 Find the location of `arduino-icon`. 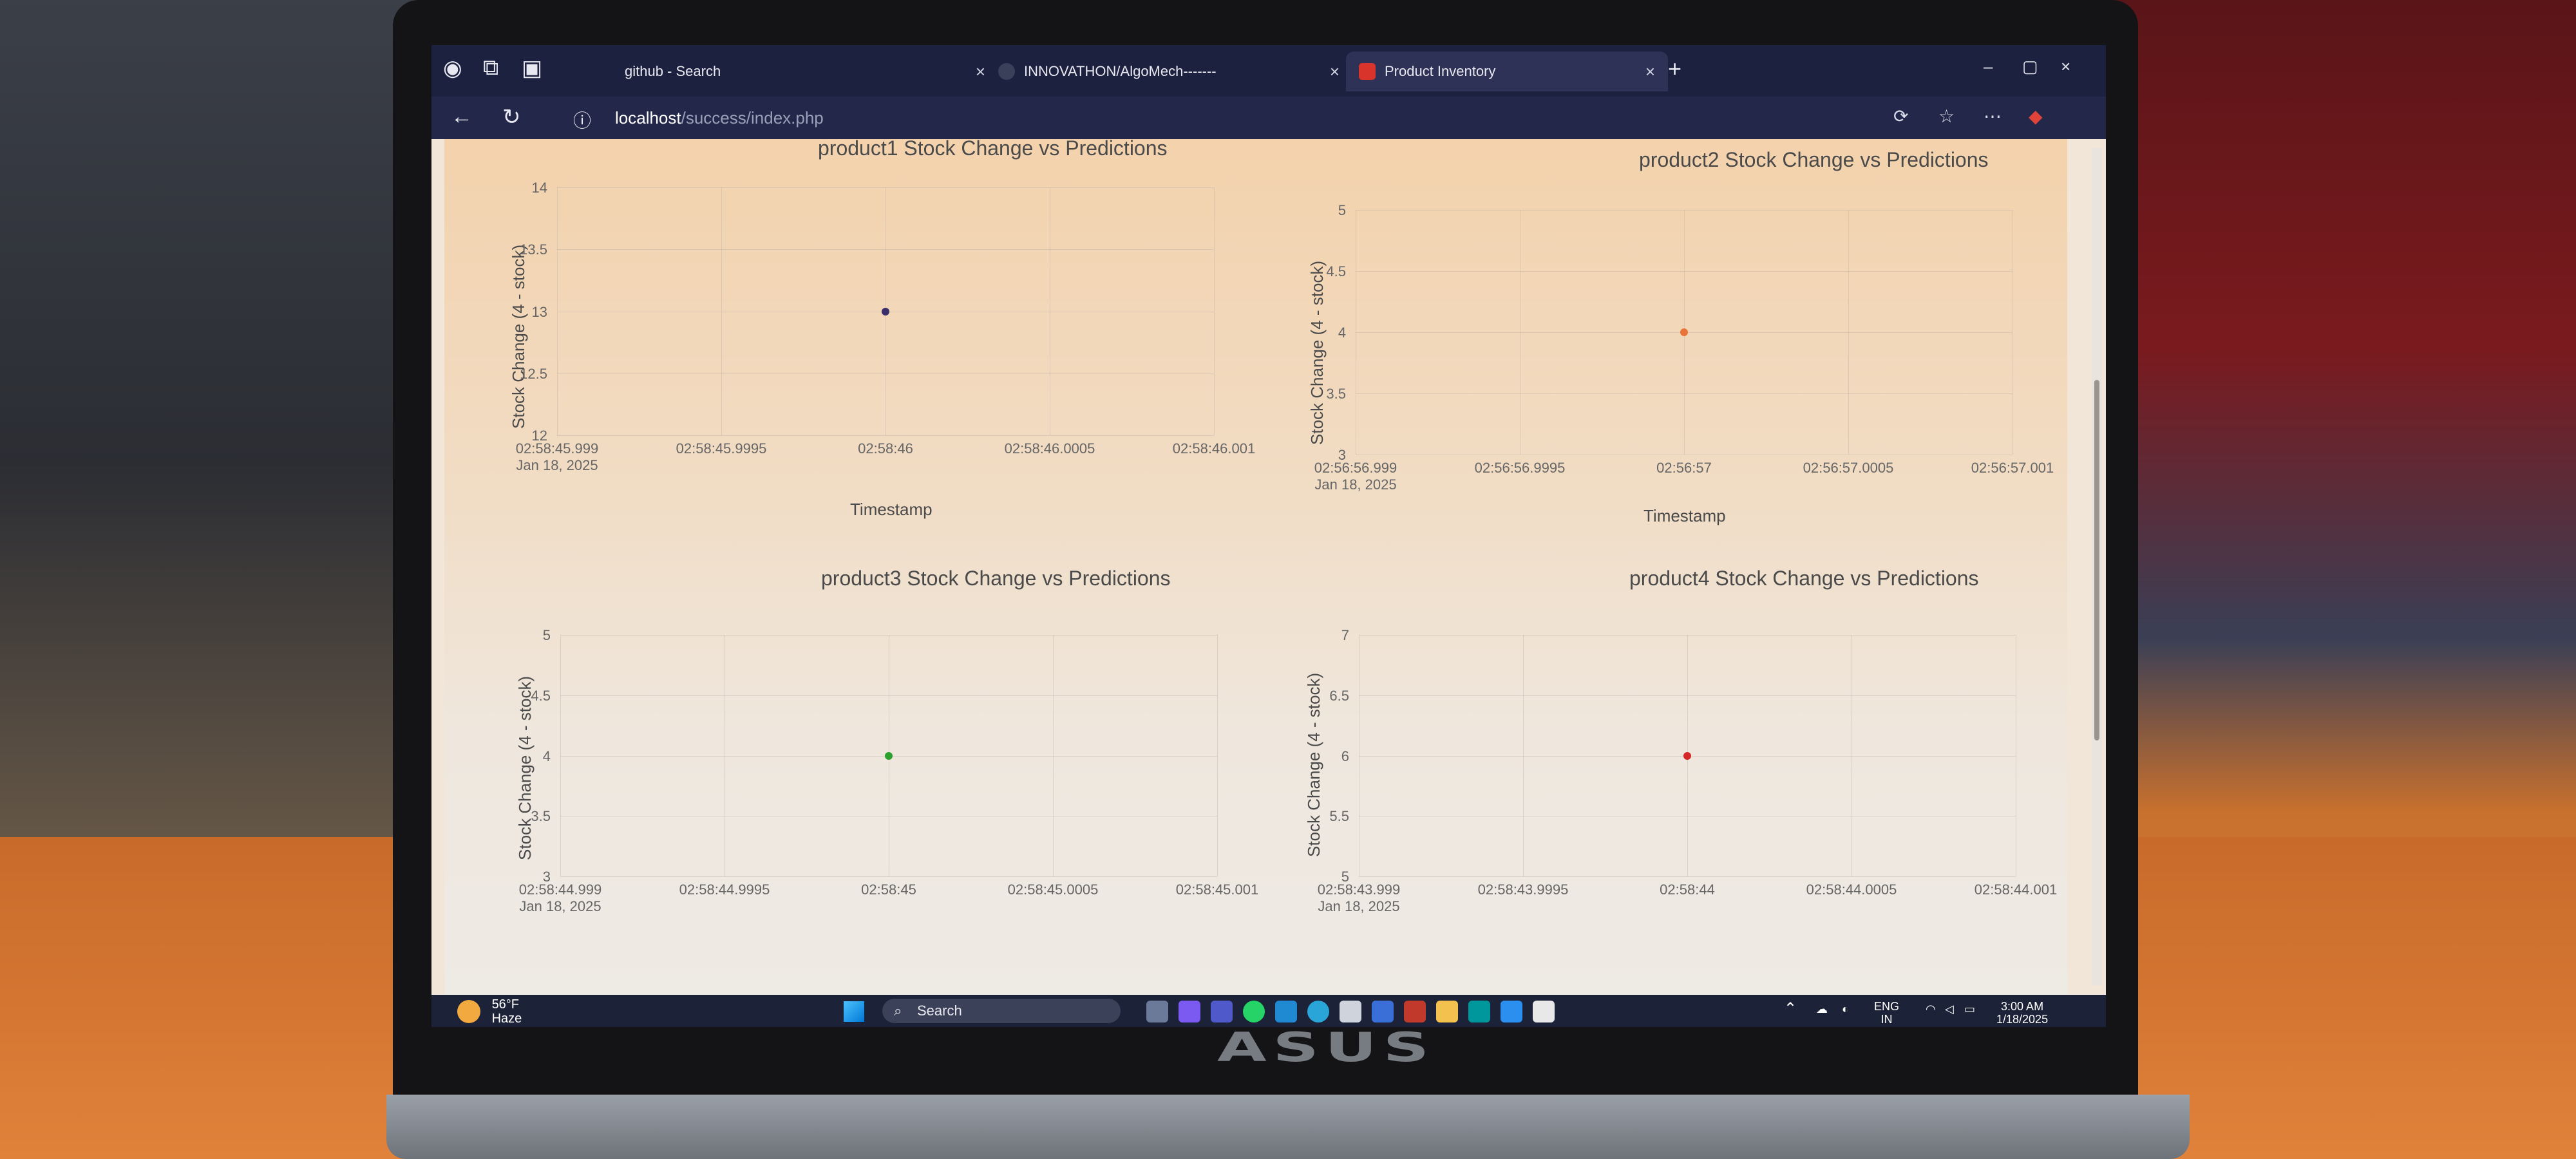

arduino-icon is located at coordinates (1479, 1011).